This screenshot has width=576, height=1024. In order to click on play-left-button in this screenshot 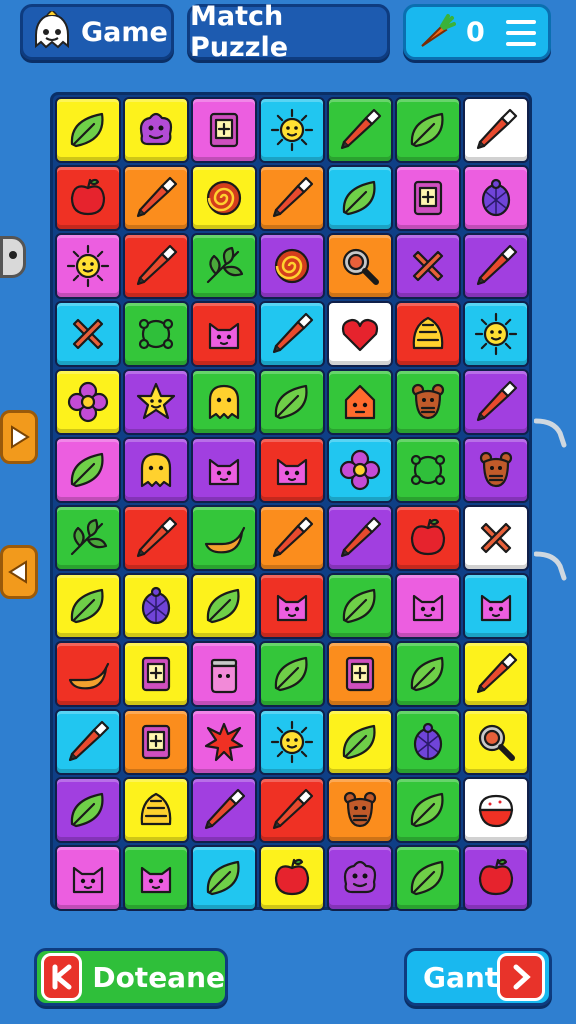, I will do `click(19, 572)`.